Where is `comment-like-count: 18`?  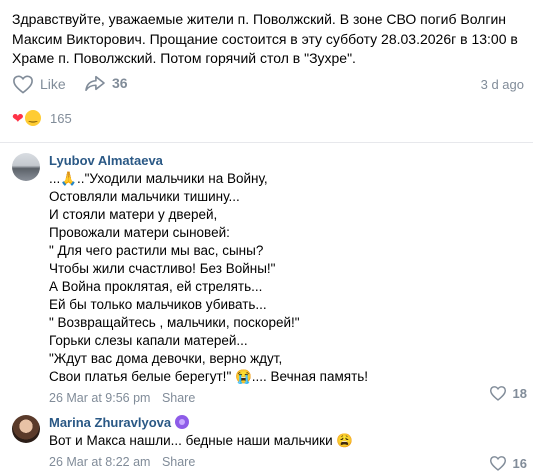
comment-like-count: 18 is located at coordinates (519, 393).